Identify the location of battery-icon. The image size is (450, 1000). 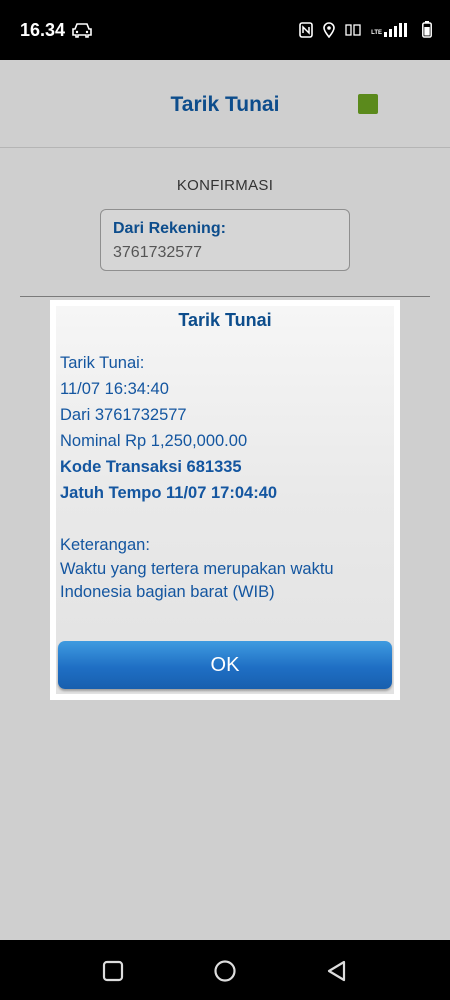
(427, 29).